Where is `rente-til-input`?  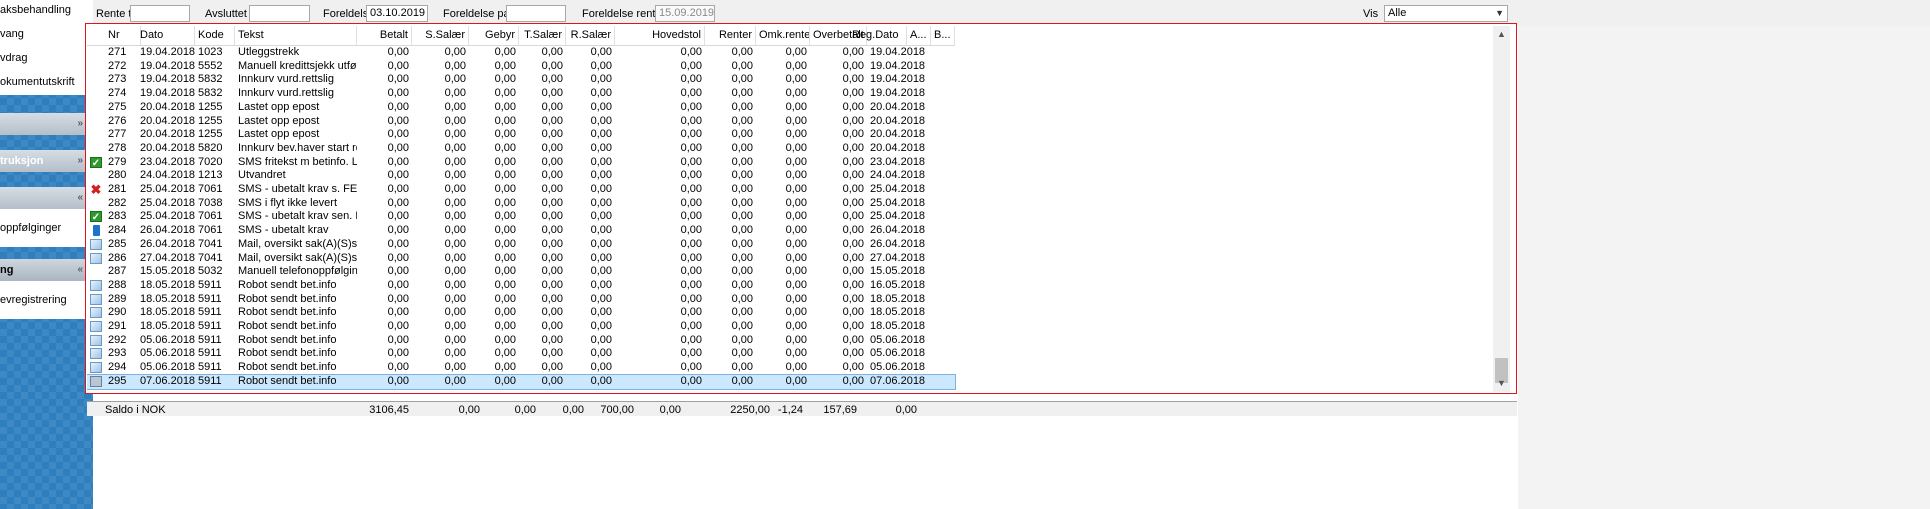
rente-til-input is located at coordinates (160, 13).